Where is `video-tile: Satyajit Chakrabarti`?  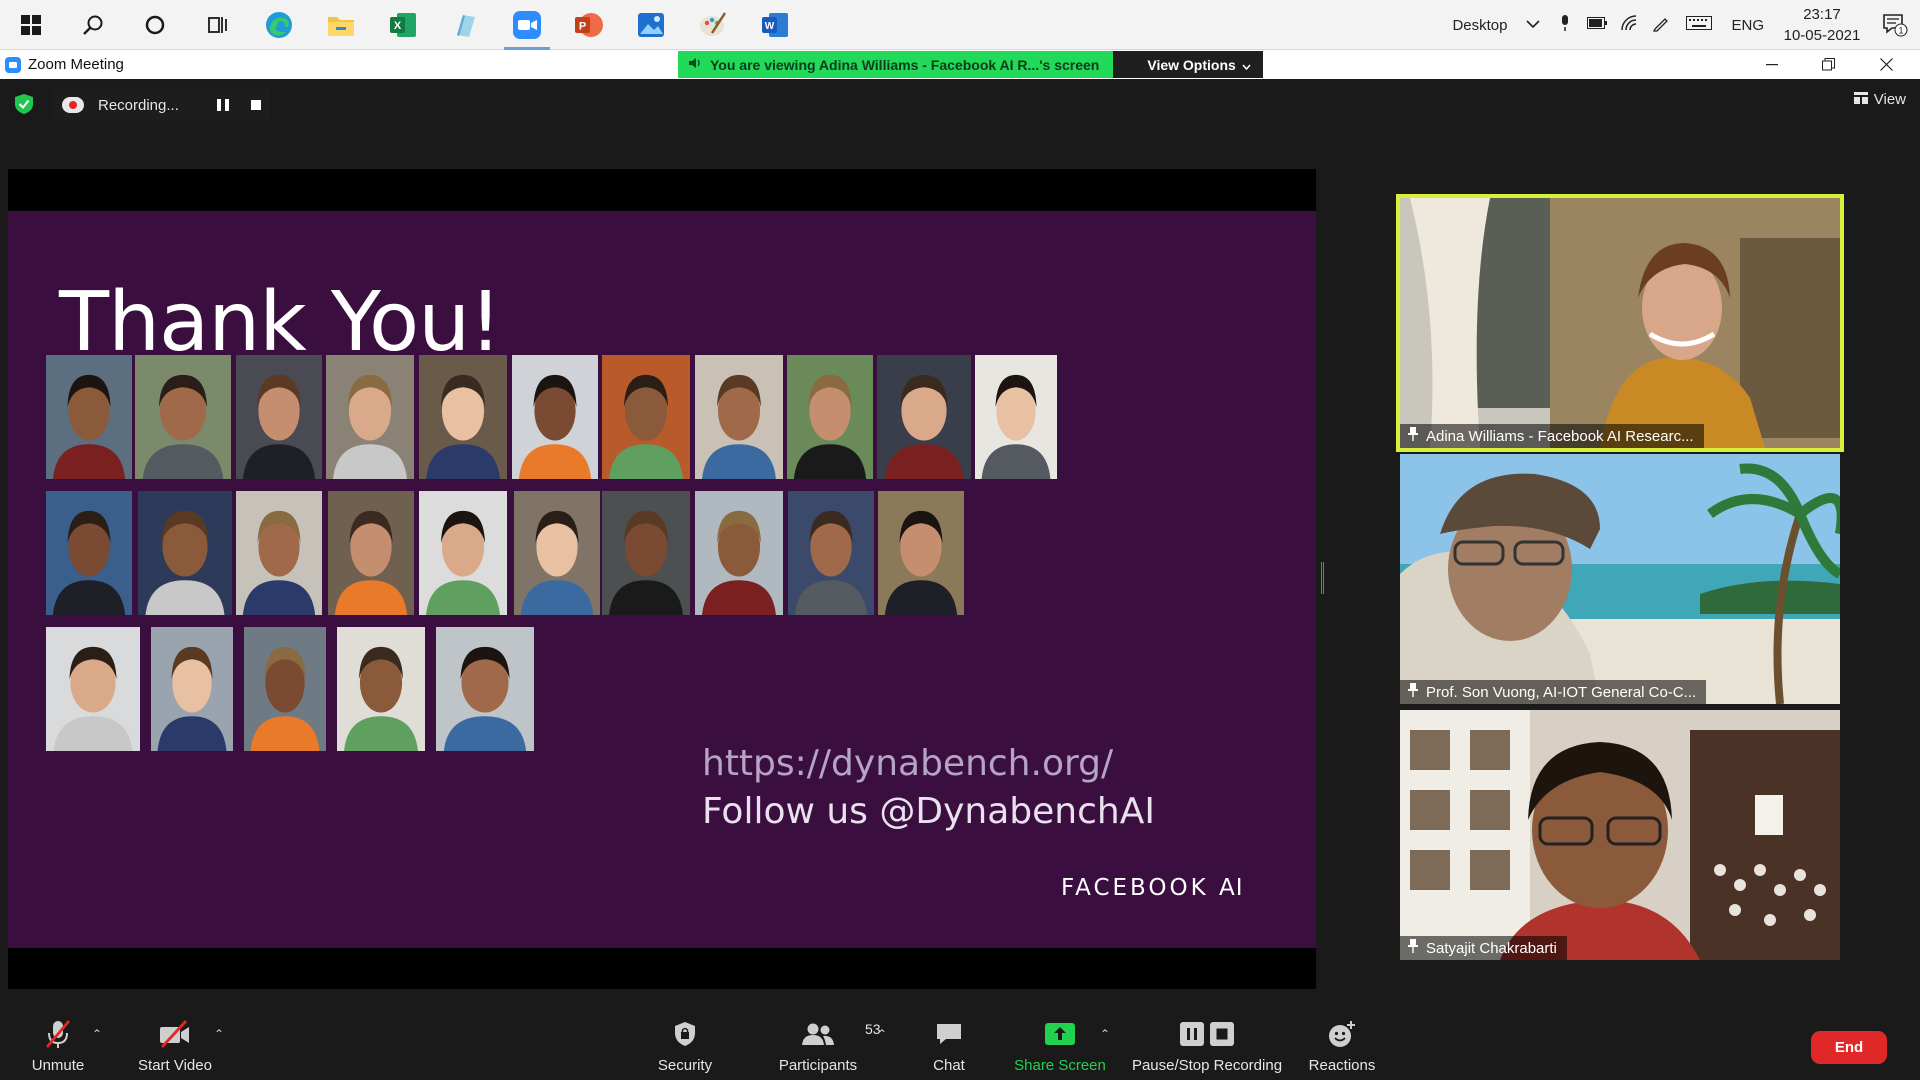 video-tile: Satyajit Chakrabarti is located at coordinates (1620, 835).